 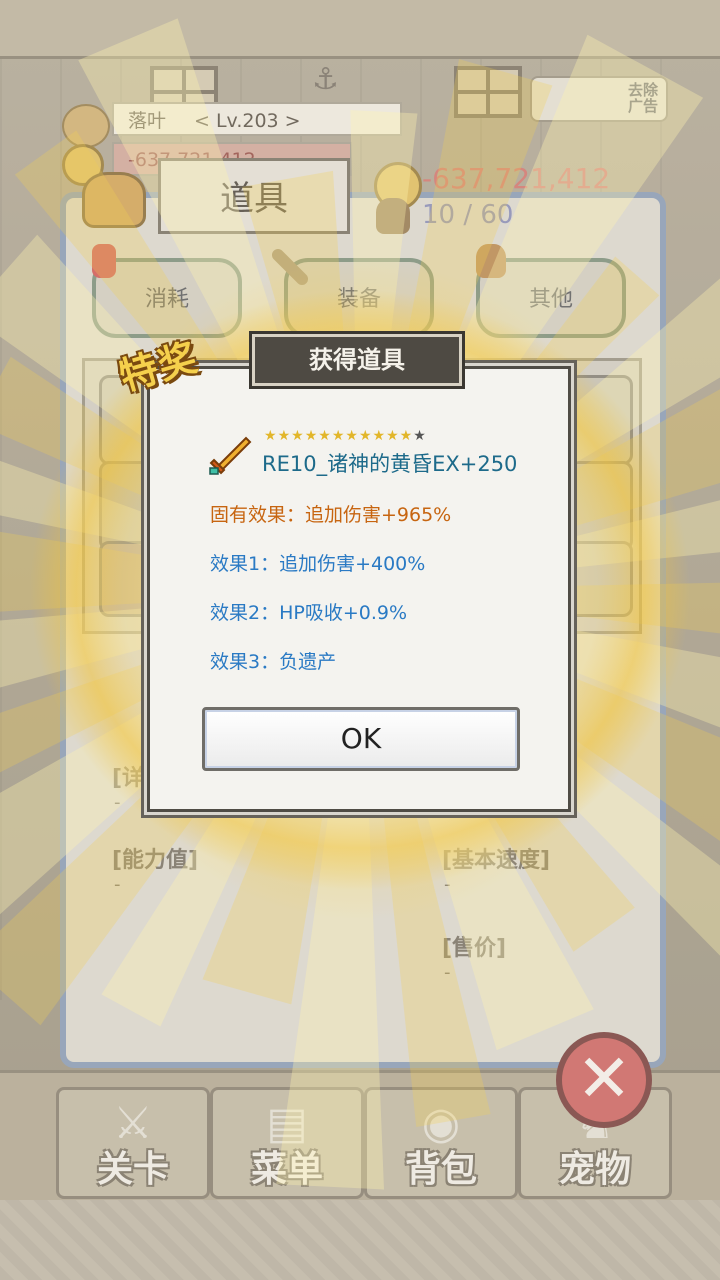 I want to click on item-name: RE10_诸神的黄昏EX+250, so click(x=390, y=464).